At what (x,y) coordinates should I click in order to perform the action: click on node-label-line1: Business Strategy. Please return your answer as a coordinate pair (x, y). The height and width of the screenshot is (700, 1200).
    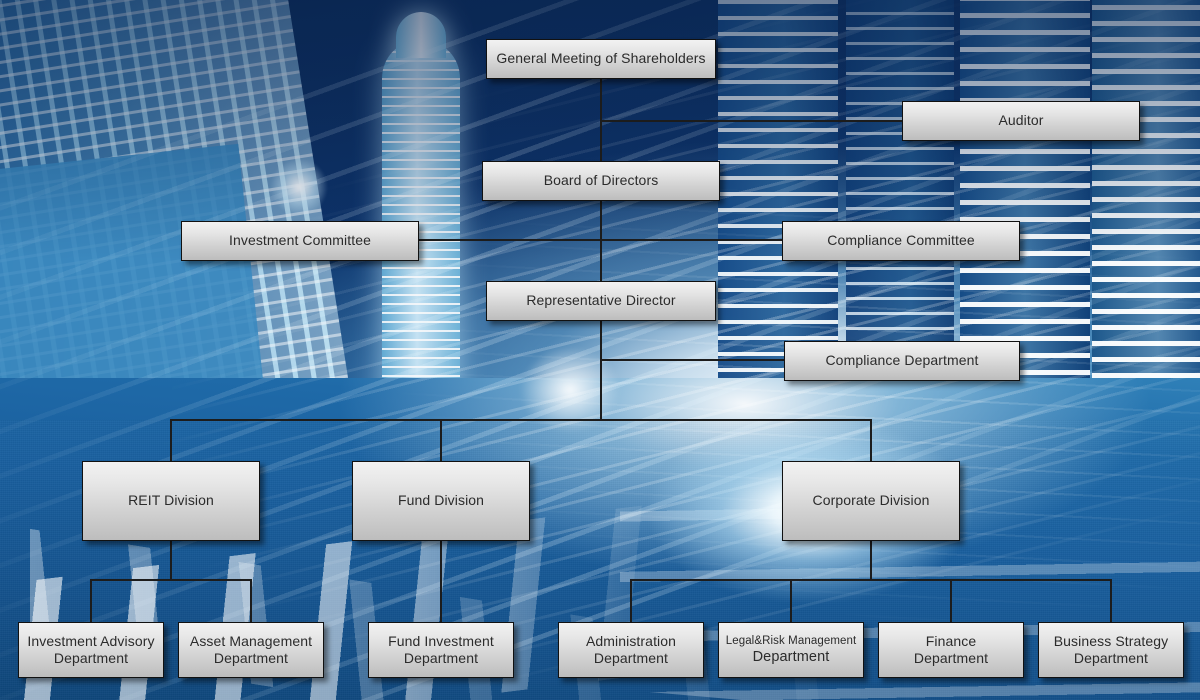
    Looking at the image, I should click on (1111, 640).